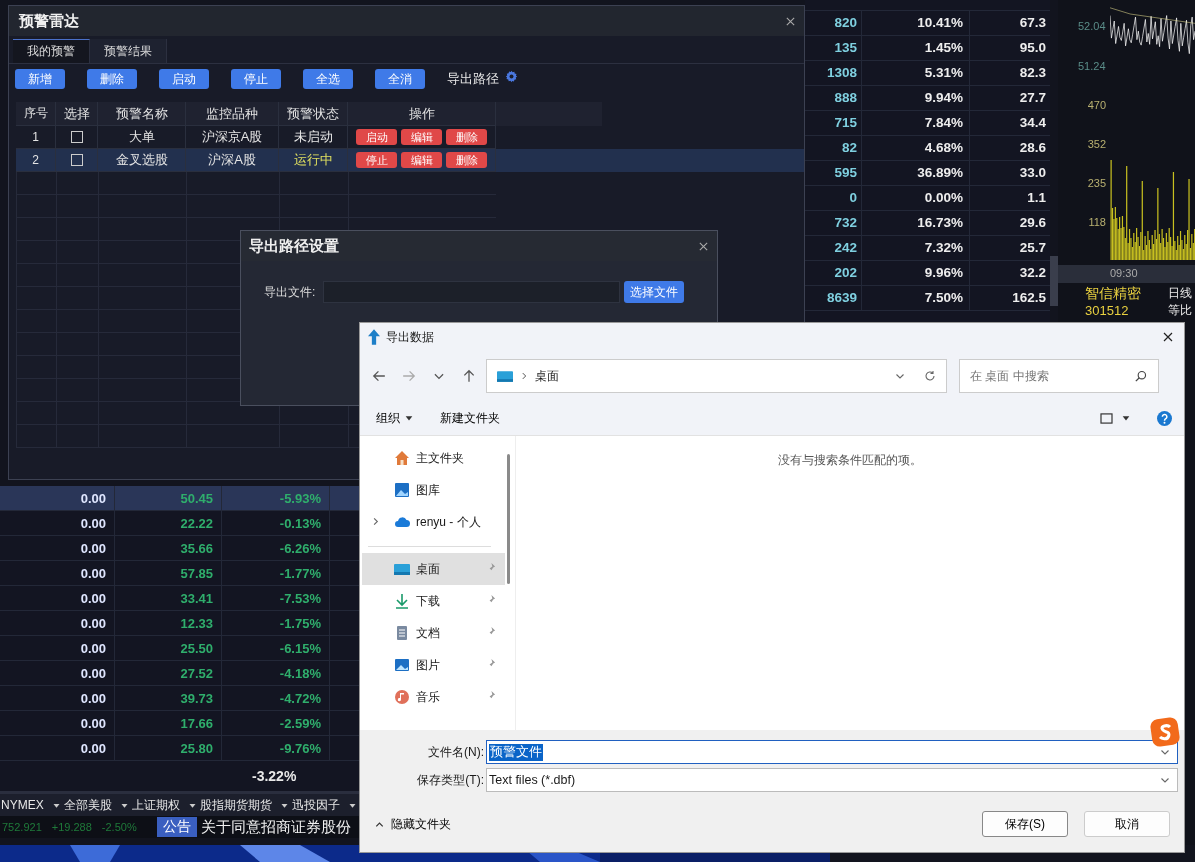 The image size is (1195, 862). I want to click on dialog-title: 导出路径设置, so click(294, 246).